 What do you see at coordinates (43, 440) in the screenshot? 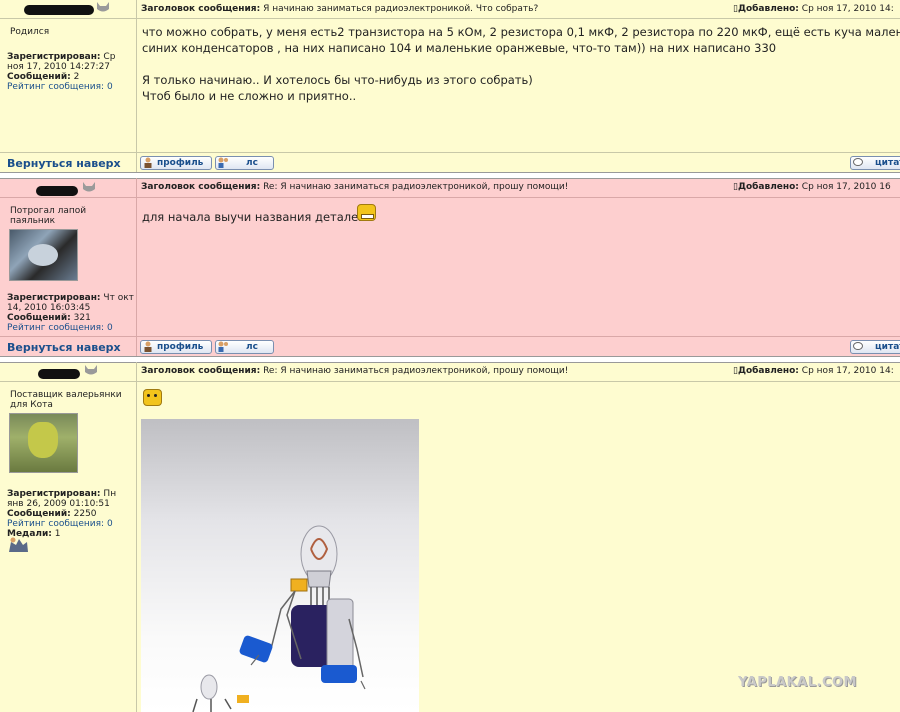
I see `avatar-cat-toy-shape` at bounding box center [43, 440].